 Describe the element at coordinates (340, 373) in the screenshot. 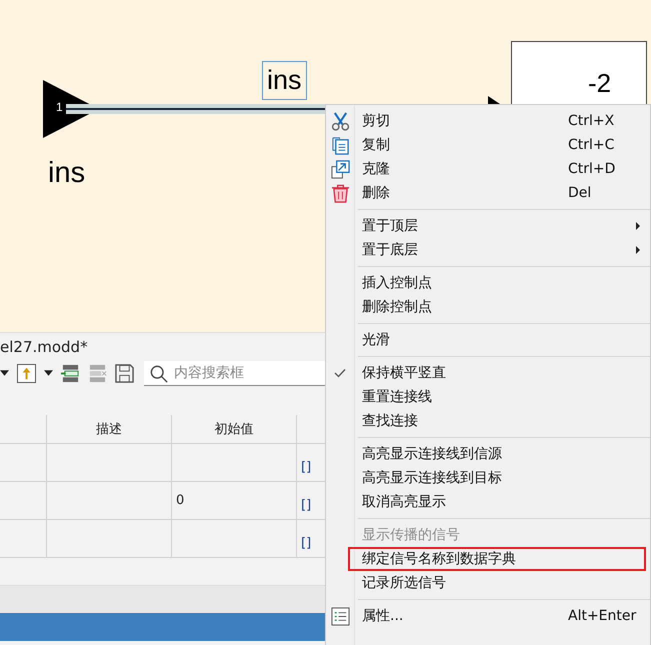

I see `checkmark-icon` at that location.